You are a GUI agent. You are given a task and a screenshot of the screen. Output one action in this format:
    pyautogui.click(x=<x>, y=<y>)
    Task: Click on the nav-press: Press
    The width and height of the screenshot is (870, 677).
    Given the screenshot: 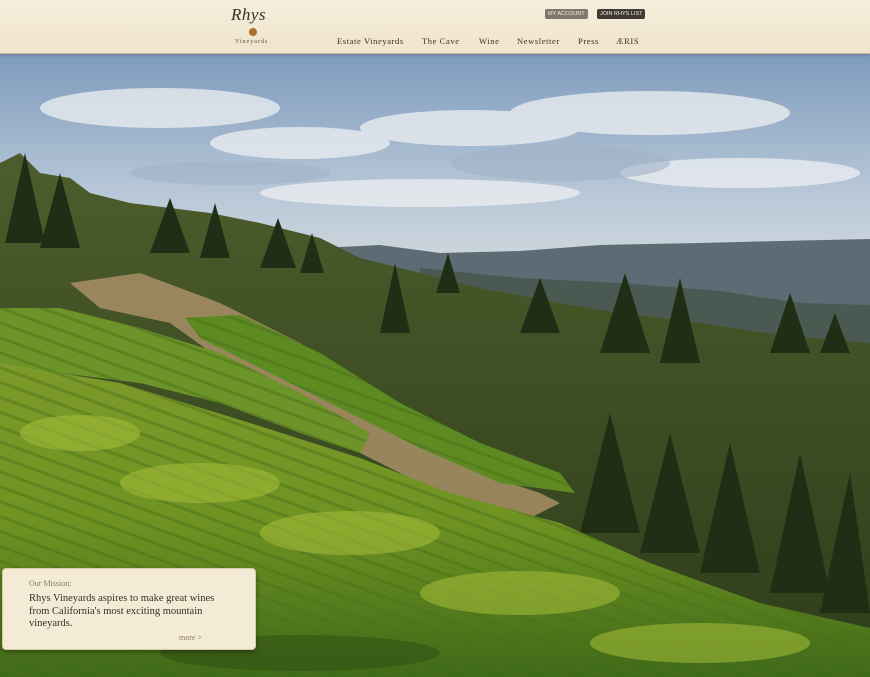 What is the action you would take?
    pyautogui.click(x=588, y=41)
    